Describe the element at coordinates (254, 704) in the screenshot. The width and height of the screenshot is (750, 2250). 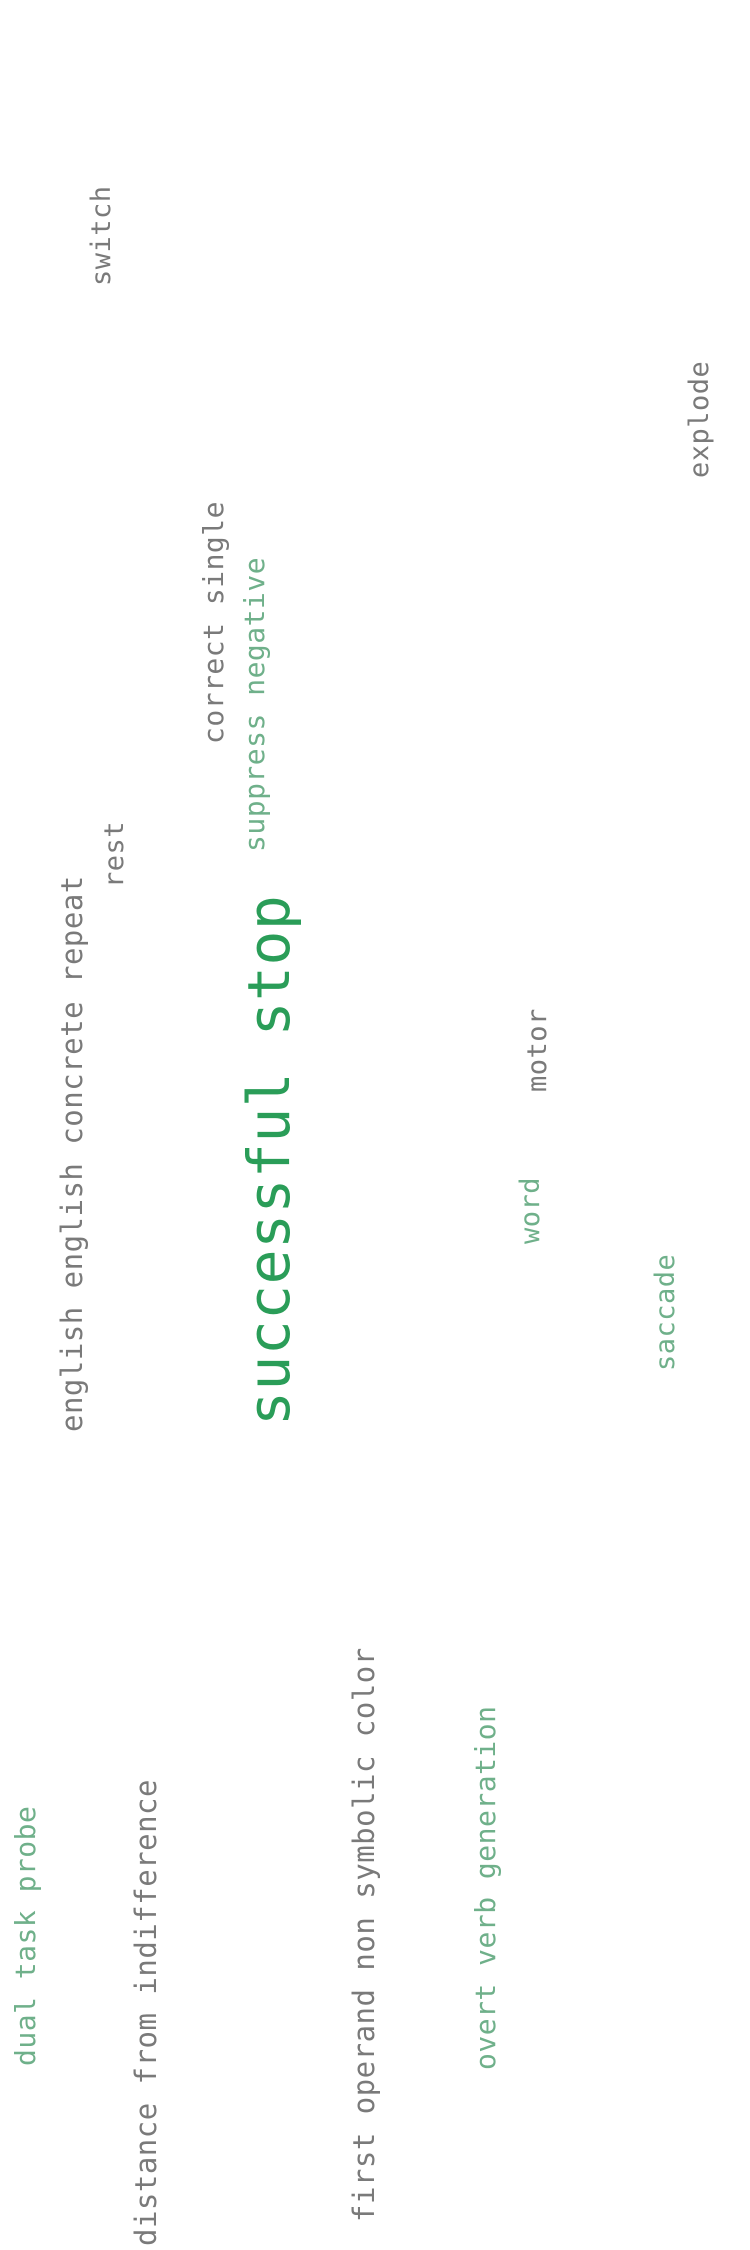
I see `word-suppress-negative: suppress negative` at that location.